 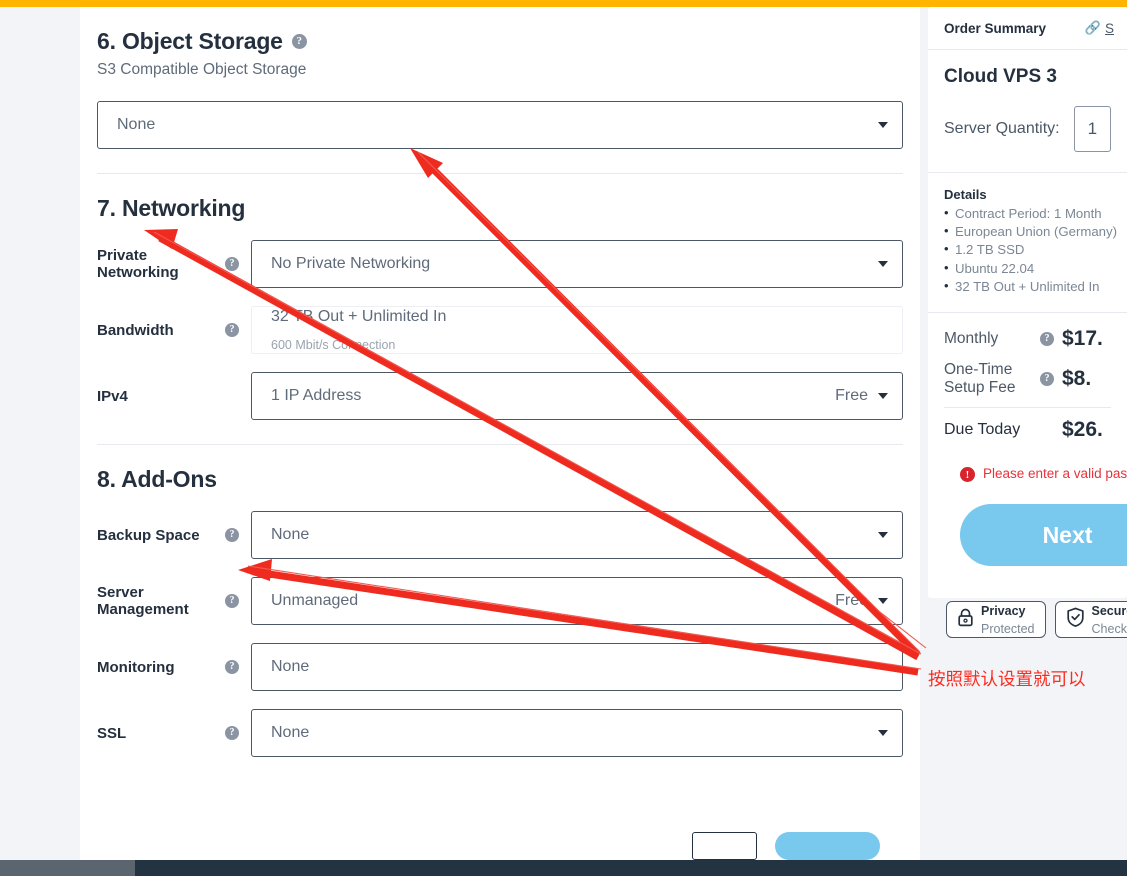 What do you see at coordinates (333, 345) in the screenshot?
I see `bandwidth-subvalue: 600 Mbit/s Connection` at bounding box center [333, 345].